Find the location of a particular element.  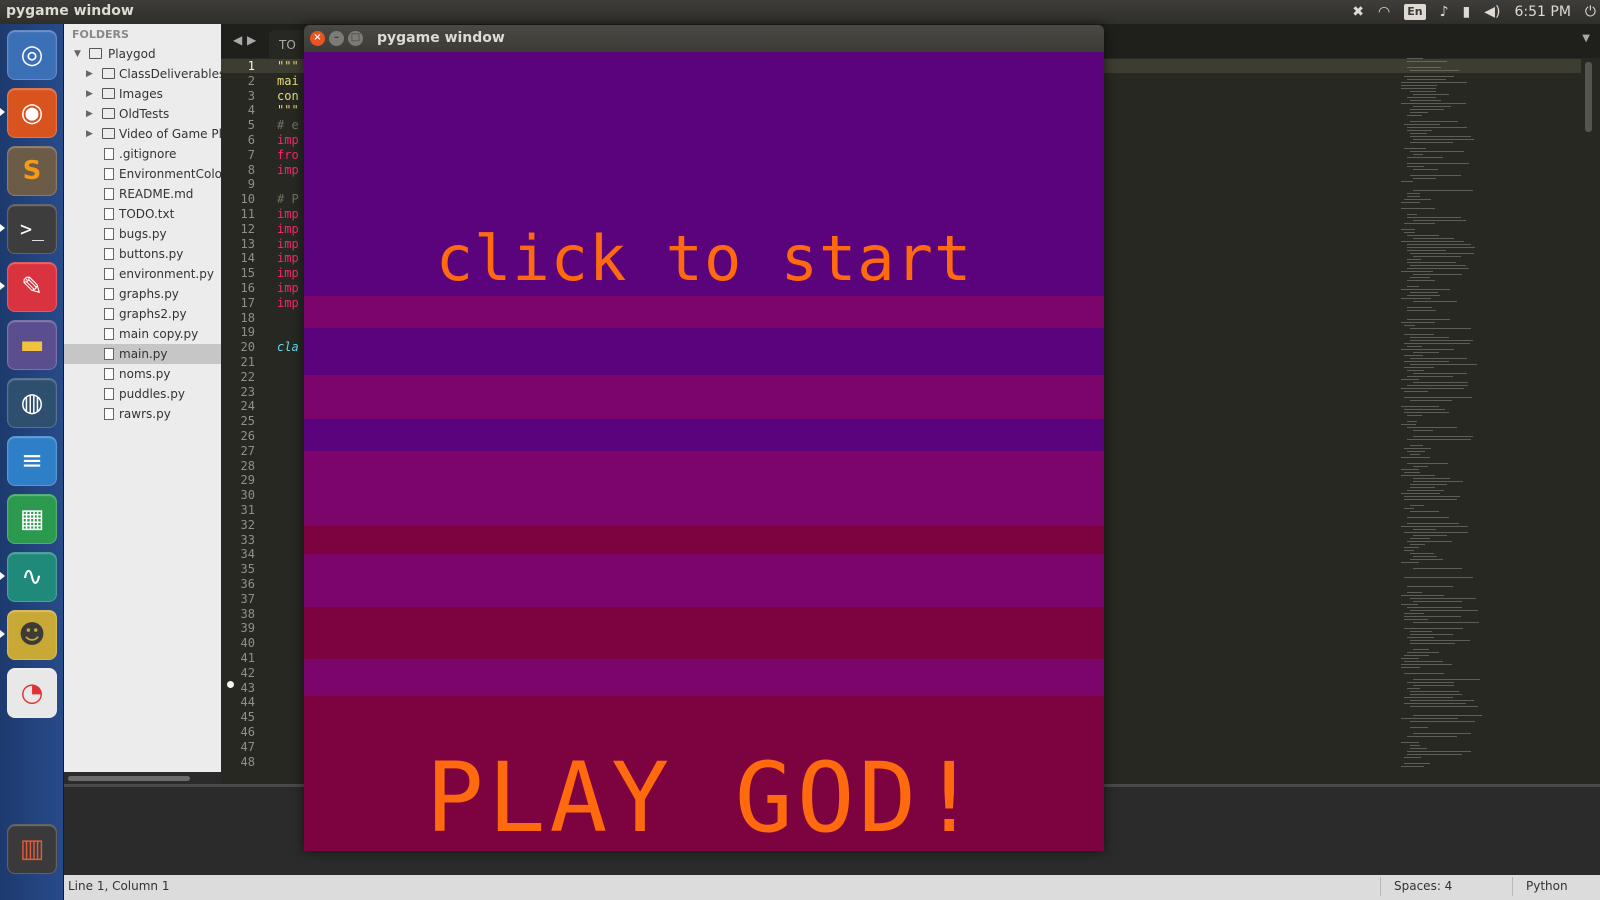

tree-file: puddles.py is located at coordinates (142, 394).